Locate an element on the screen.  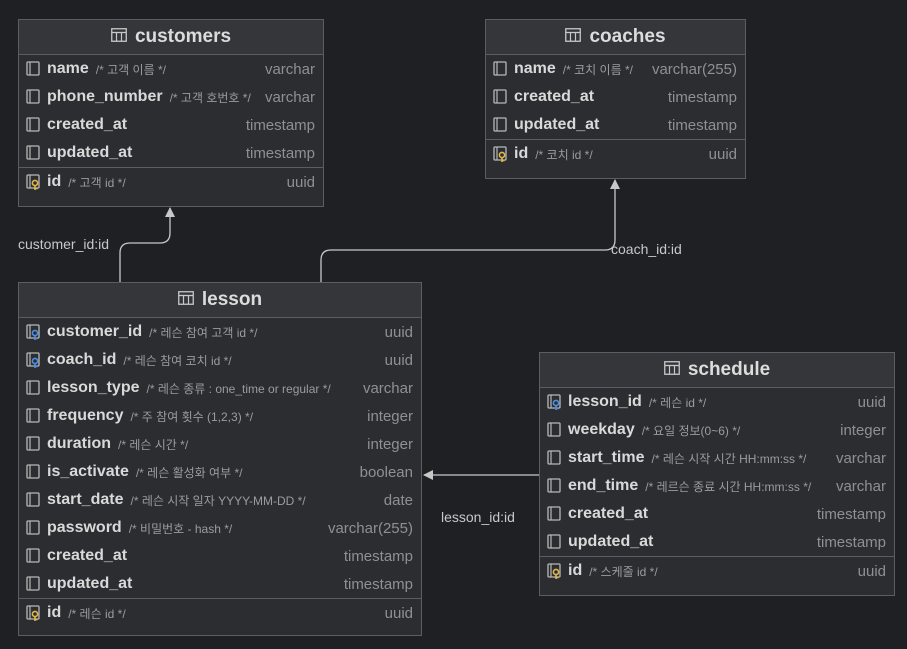
column-name: end_time is located at coordinates (603, 485).